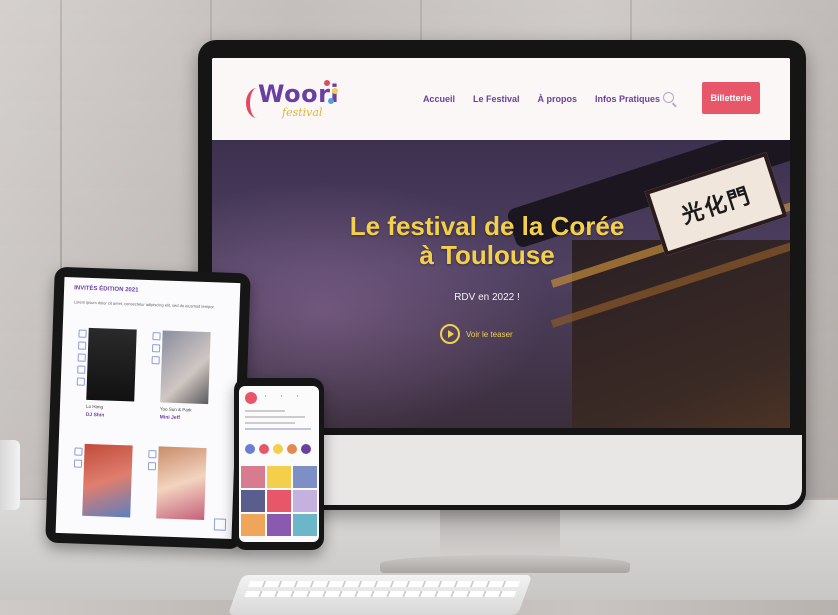  I want to click on nav-a-propos: À propos, so click(557, 99).